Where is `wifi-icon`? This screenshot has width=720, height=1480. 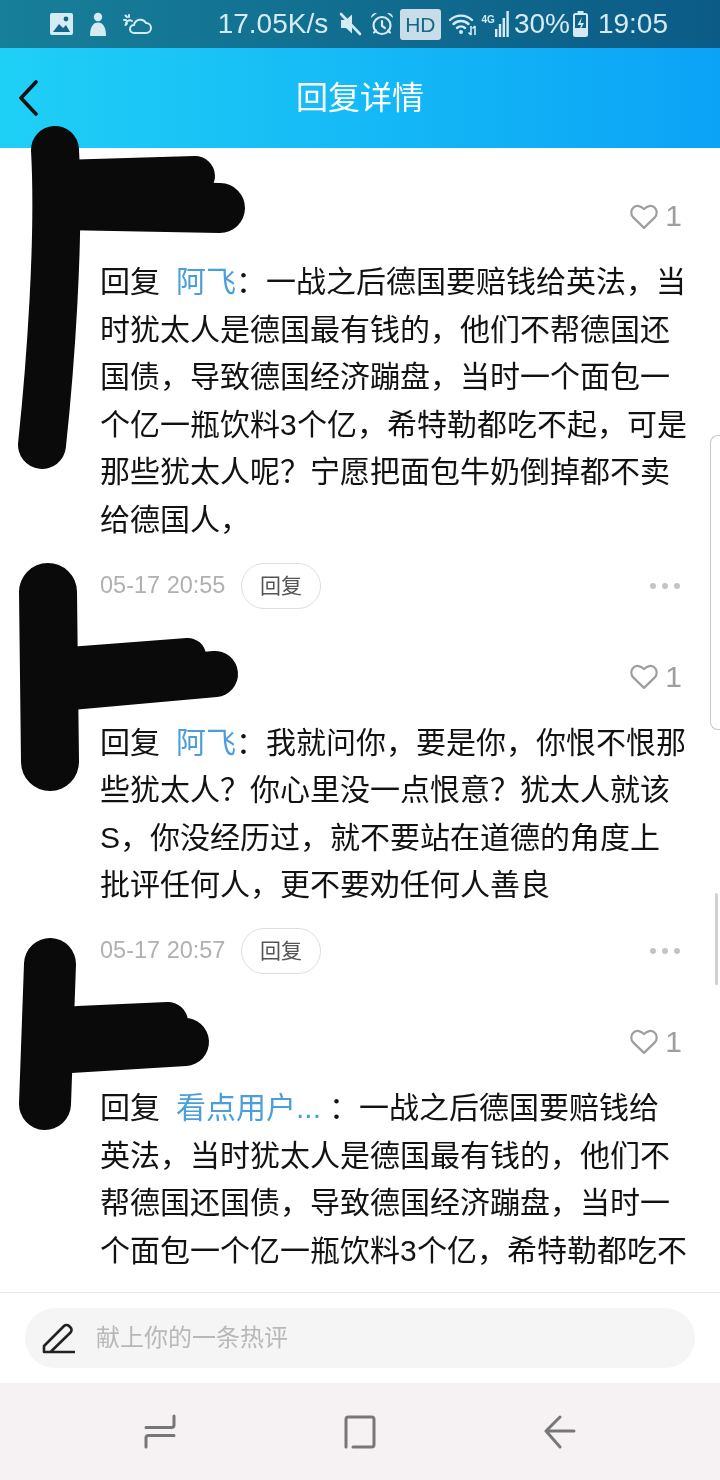
wifi-icon is located at coordinates (462, 24).